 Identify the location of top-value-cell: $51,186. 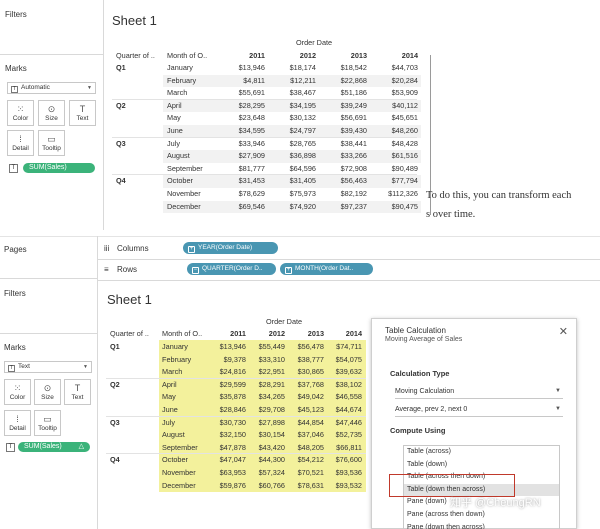
(345, 92).